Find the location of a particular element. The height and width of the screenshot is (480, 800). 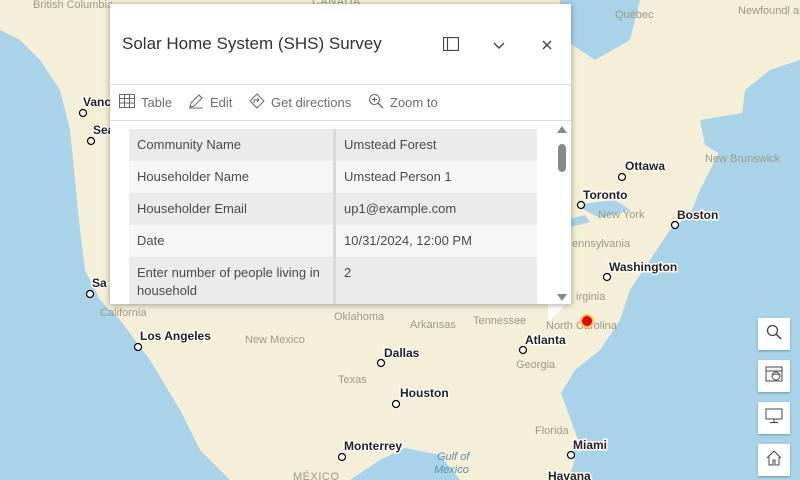

dock-button is located at coordinates (451, 46).